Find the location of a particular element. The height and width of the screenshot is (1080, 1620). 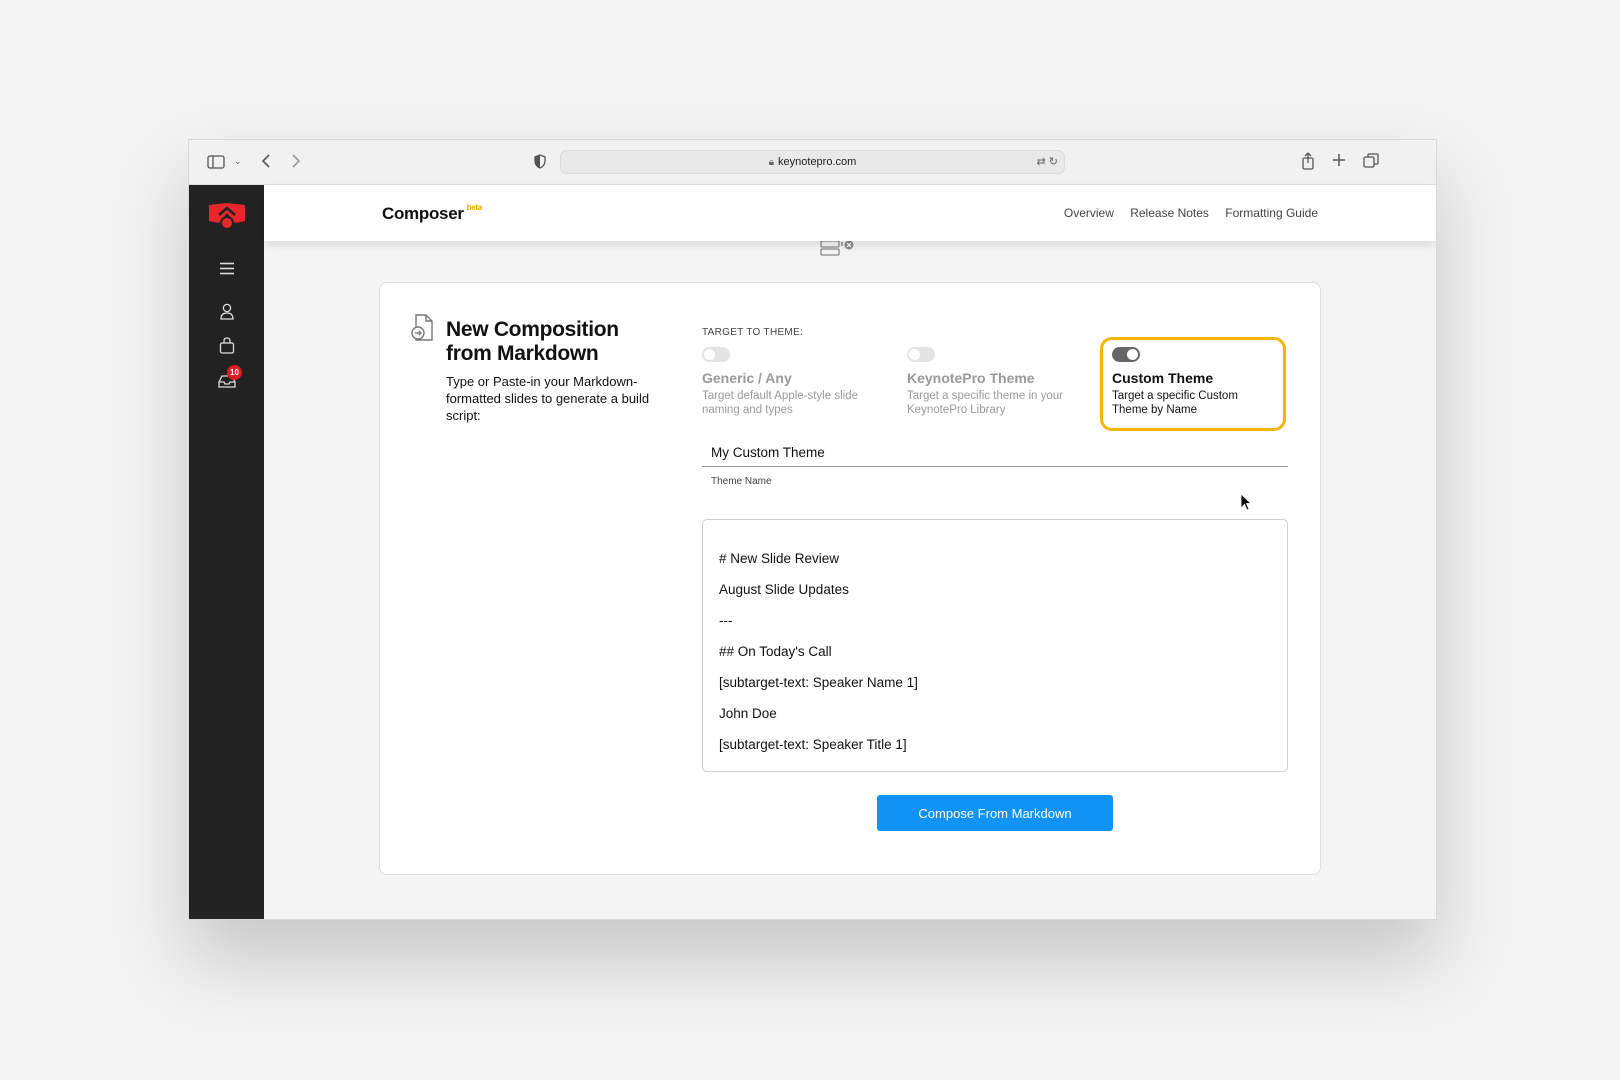

app-brand: Composer beta is located at coordinates (432, 213).